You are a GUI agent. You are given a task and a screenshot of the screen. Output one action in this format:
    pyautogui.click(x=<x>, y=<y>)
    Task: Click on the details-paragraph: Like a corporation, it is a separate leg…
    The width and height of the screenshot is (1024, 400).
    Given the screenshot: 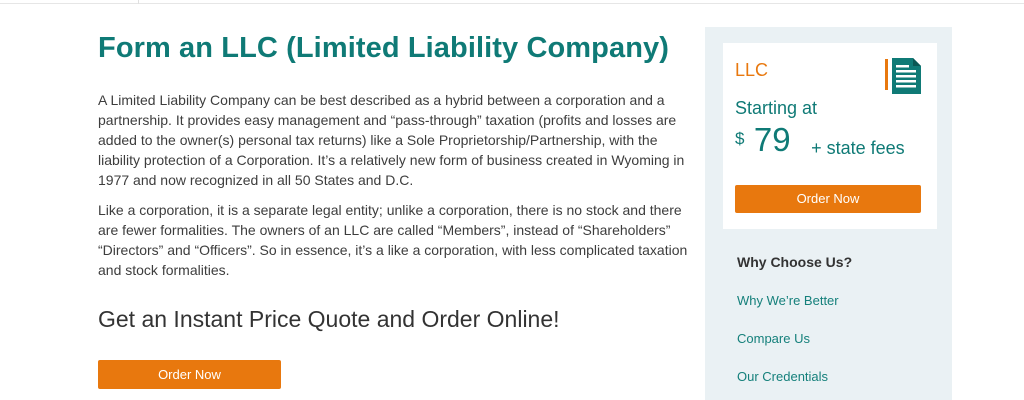 What is the action you would take?
    pyautogui.click(x=393, y=240)
    